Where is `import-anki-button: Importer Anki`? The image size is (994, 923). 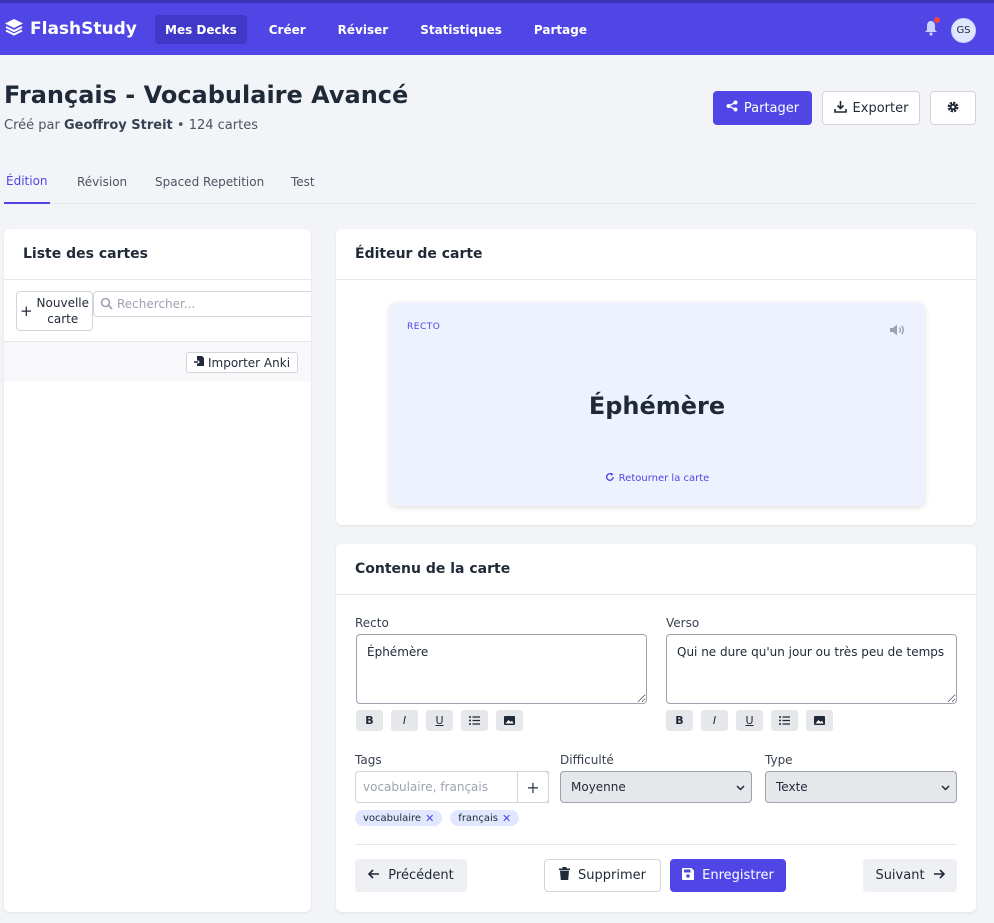 import-anki-button: Importer Anki is located at coordinates (242, 362).